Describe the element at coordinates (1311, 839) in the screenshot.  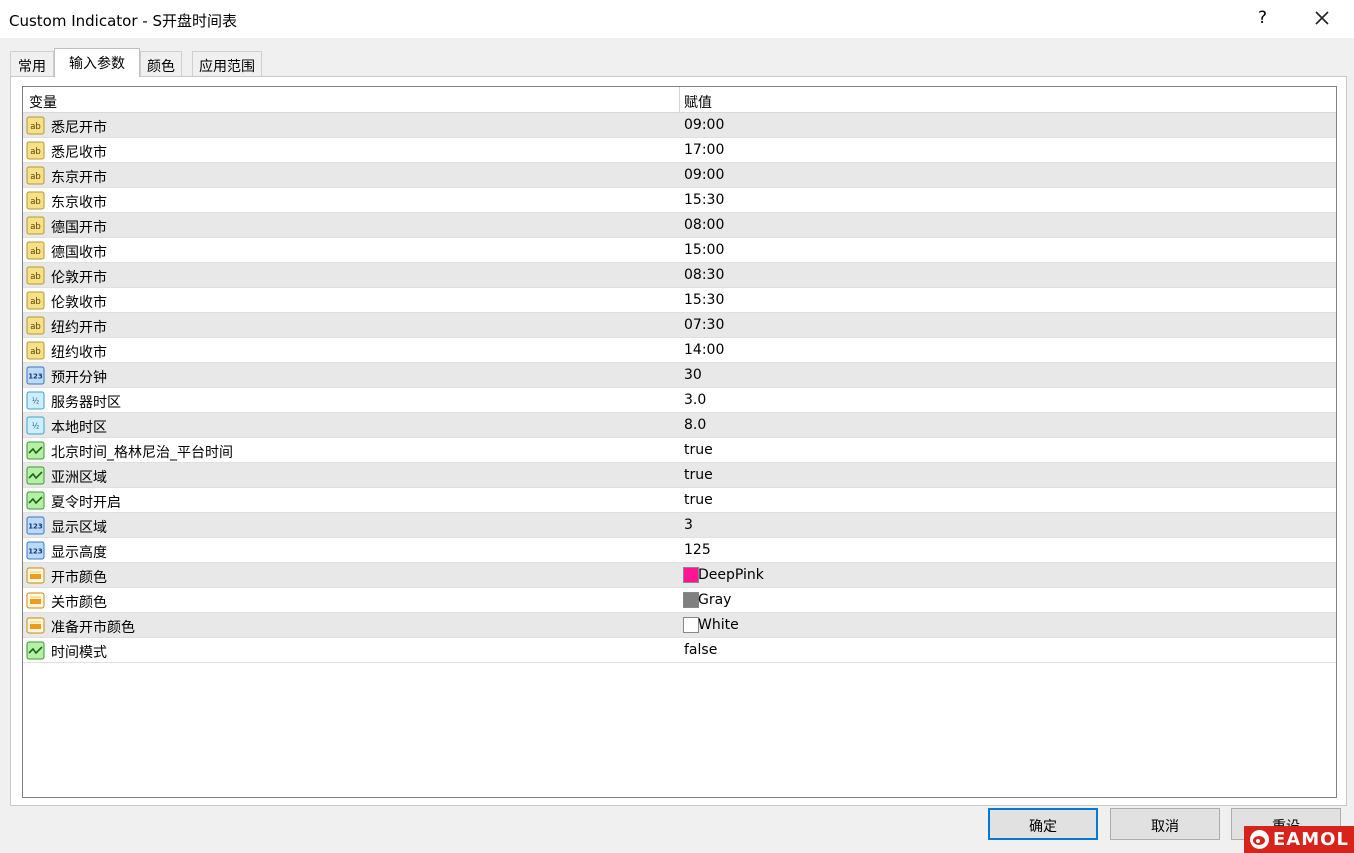
I see `watermark-text: EAMOL` at that location.